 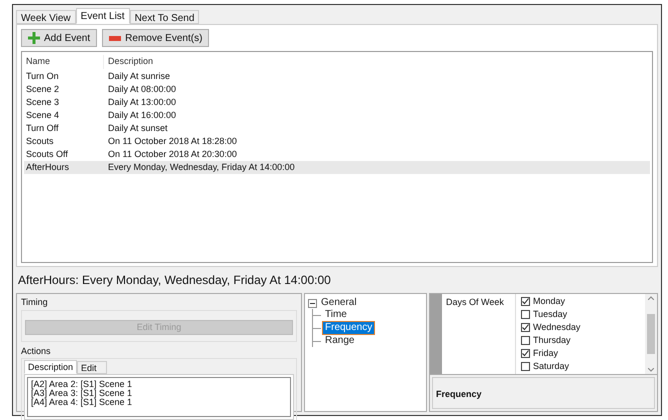 What do you see at coordinates (336, 315) in the screenshot?
I see `tree-item: Time` at bounding box center [336, 315].